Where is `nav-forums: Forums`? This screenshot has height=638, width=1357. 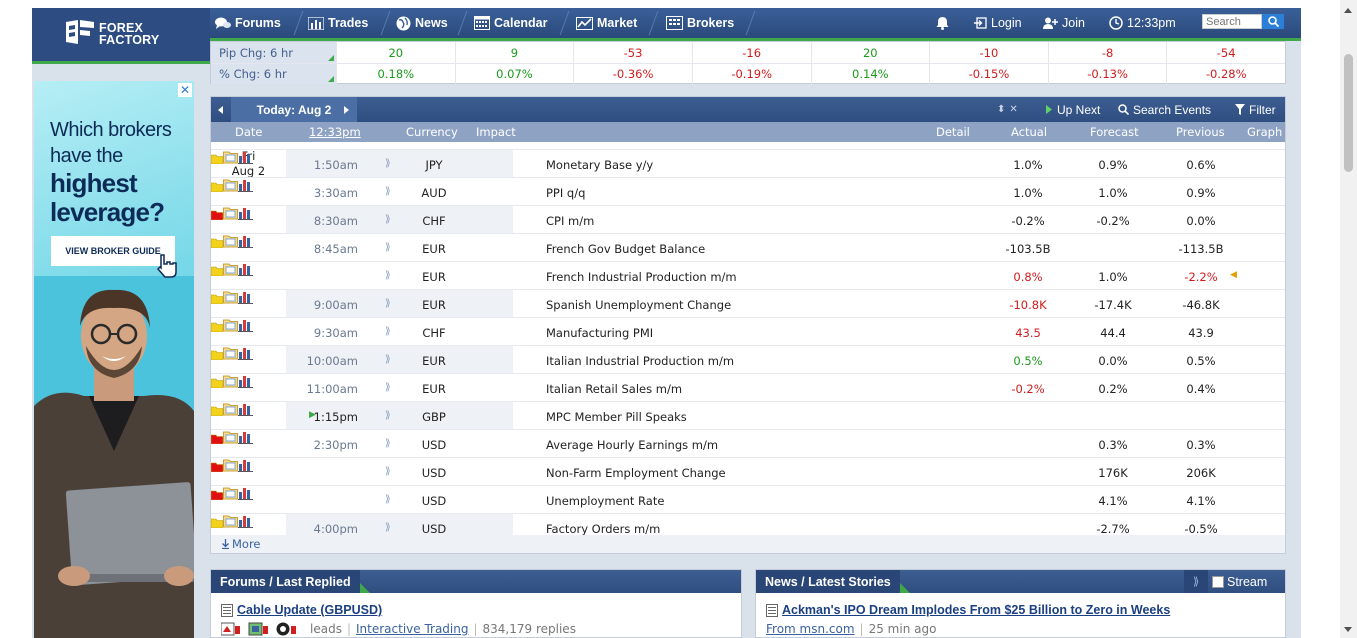
nav-forums: Forums is located at coordinates (248, 23).